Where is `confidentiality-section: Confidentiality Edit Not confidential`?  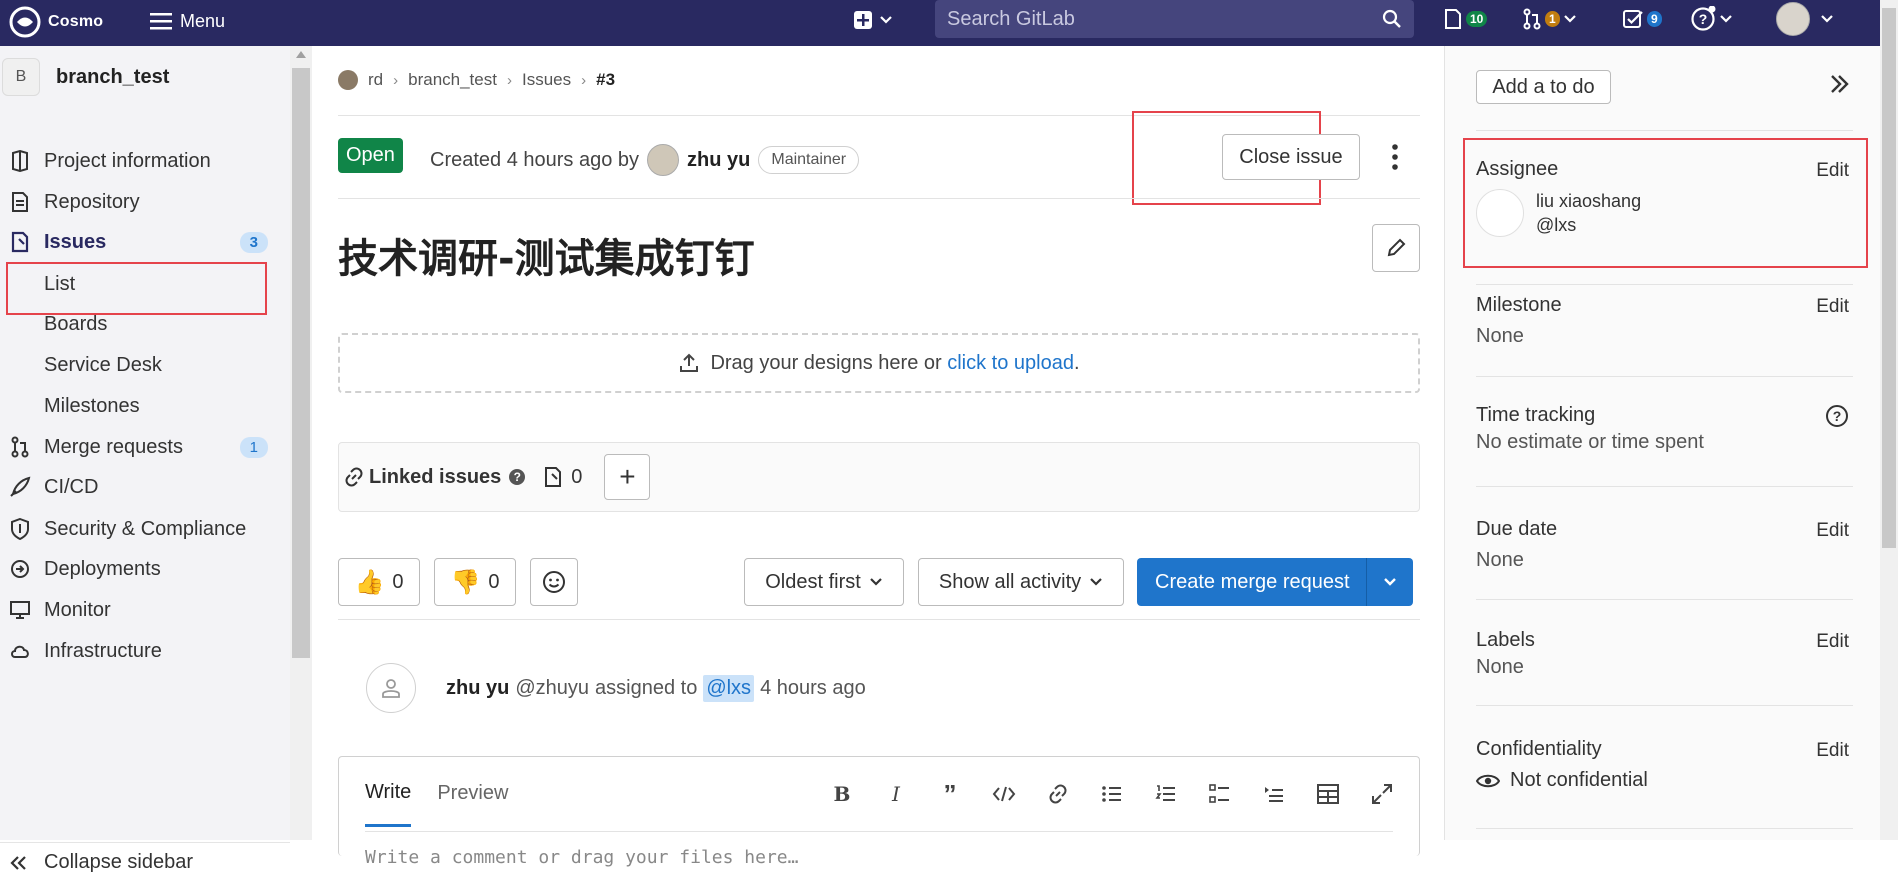 confidentiality-section: Confidentiality Edit Not confidential is located at coordinates (1664, 765).